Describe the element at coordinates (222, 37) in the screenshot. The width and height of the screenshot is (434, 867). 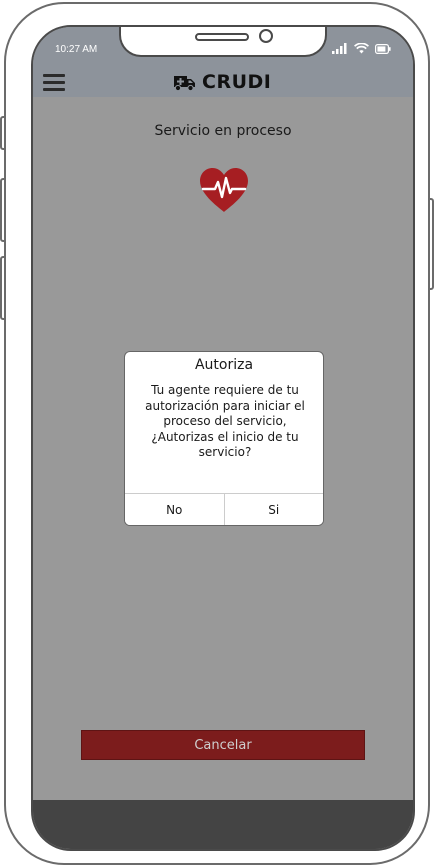
I see `speaker-grille` at that location.